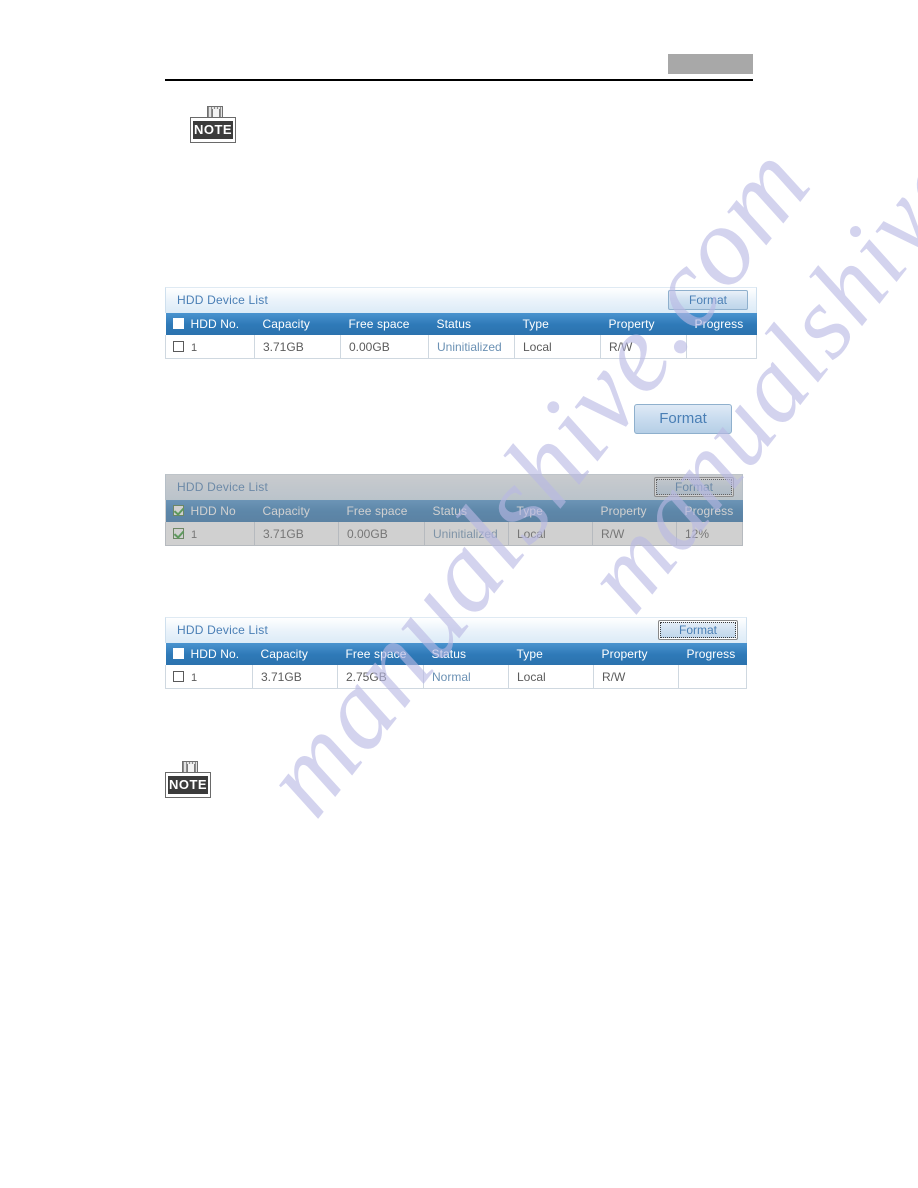  What do you see at coordinates (683, 419) in the screenshot?
I see `format-button-standalone: Format` at bounding box center [683, 419].